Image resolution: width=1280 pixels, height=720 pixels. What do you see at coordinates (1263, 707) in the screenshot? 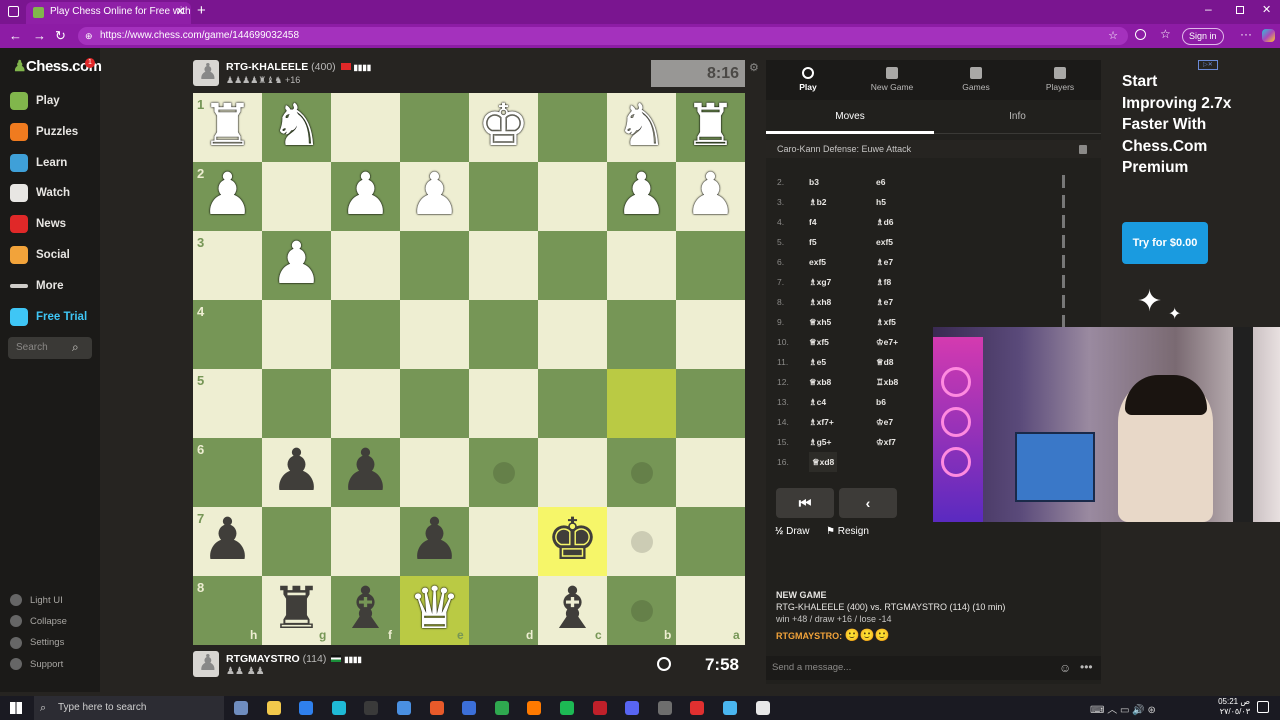
I see `notifications-icon` at bounding box center [1263, 707].